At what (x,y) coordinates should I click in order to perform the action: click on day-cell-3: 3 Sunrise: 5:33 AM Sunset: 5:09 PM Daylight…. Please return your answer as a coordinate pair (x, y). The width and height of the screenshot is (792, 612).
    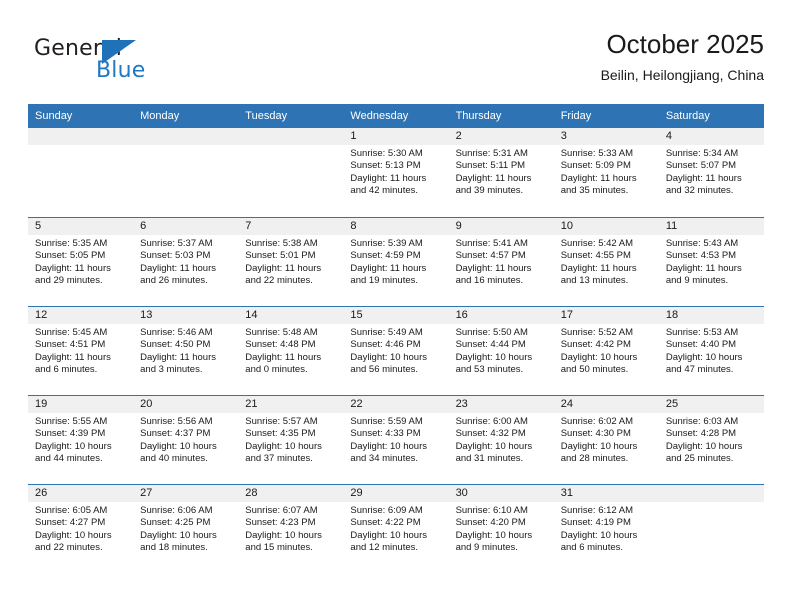
    Looking at the image, I should click on (606, 172).